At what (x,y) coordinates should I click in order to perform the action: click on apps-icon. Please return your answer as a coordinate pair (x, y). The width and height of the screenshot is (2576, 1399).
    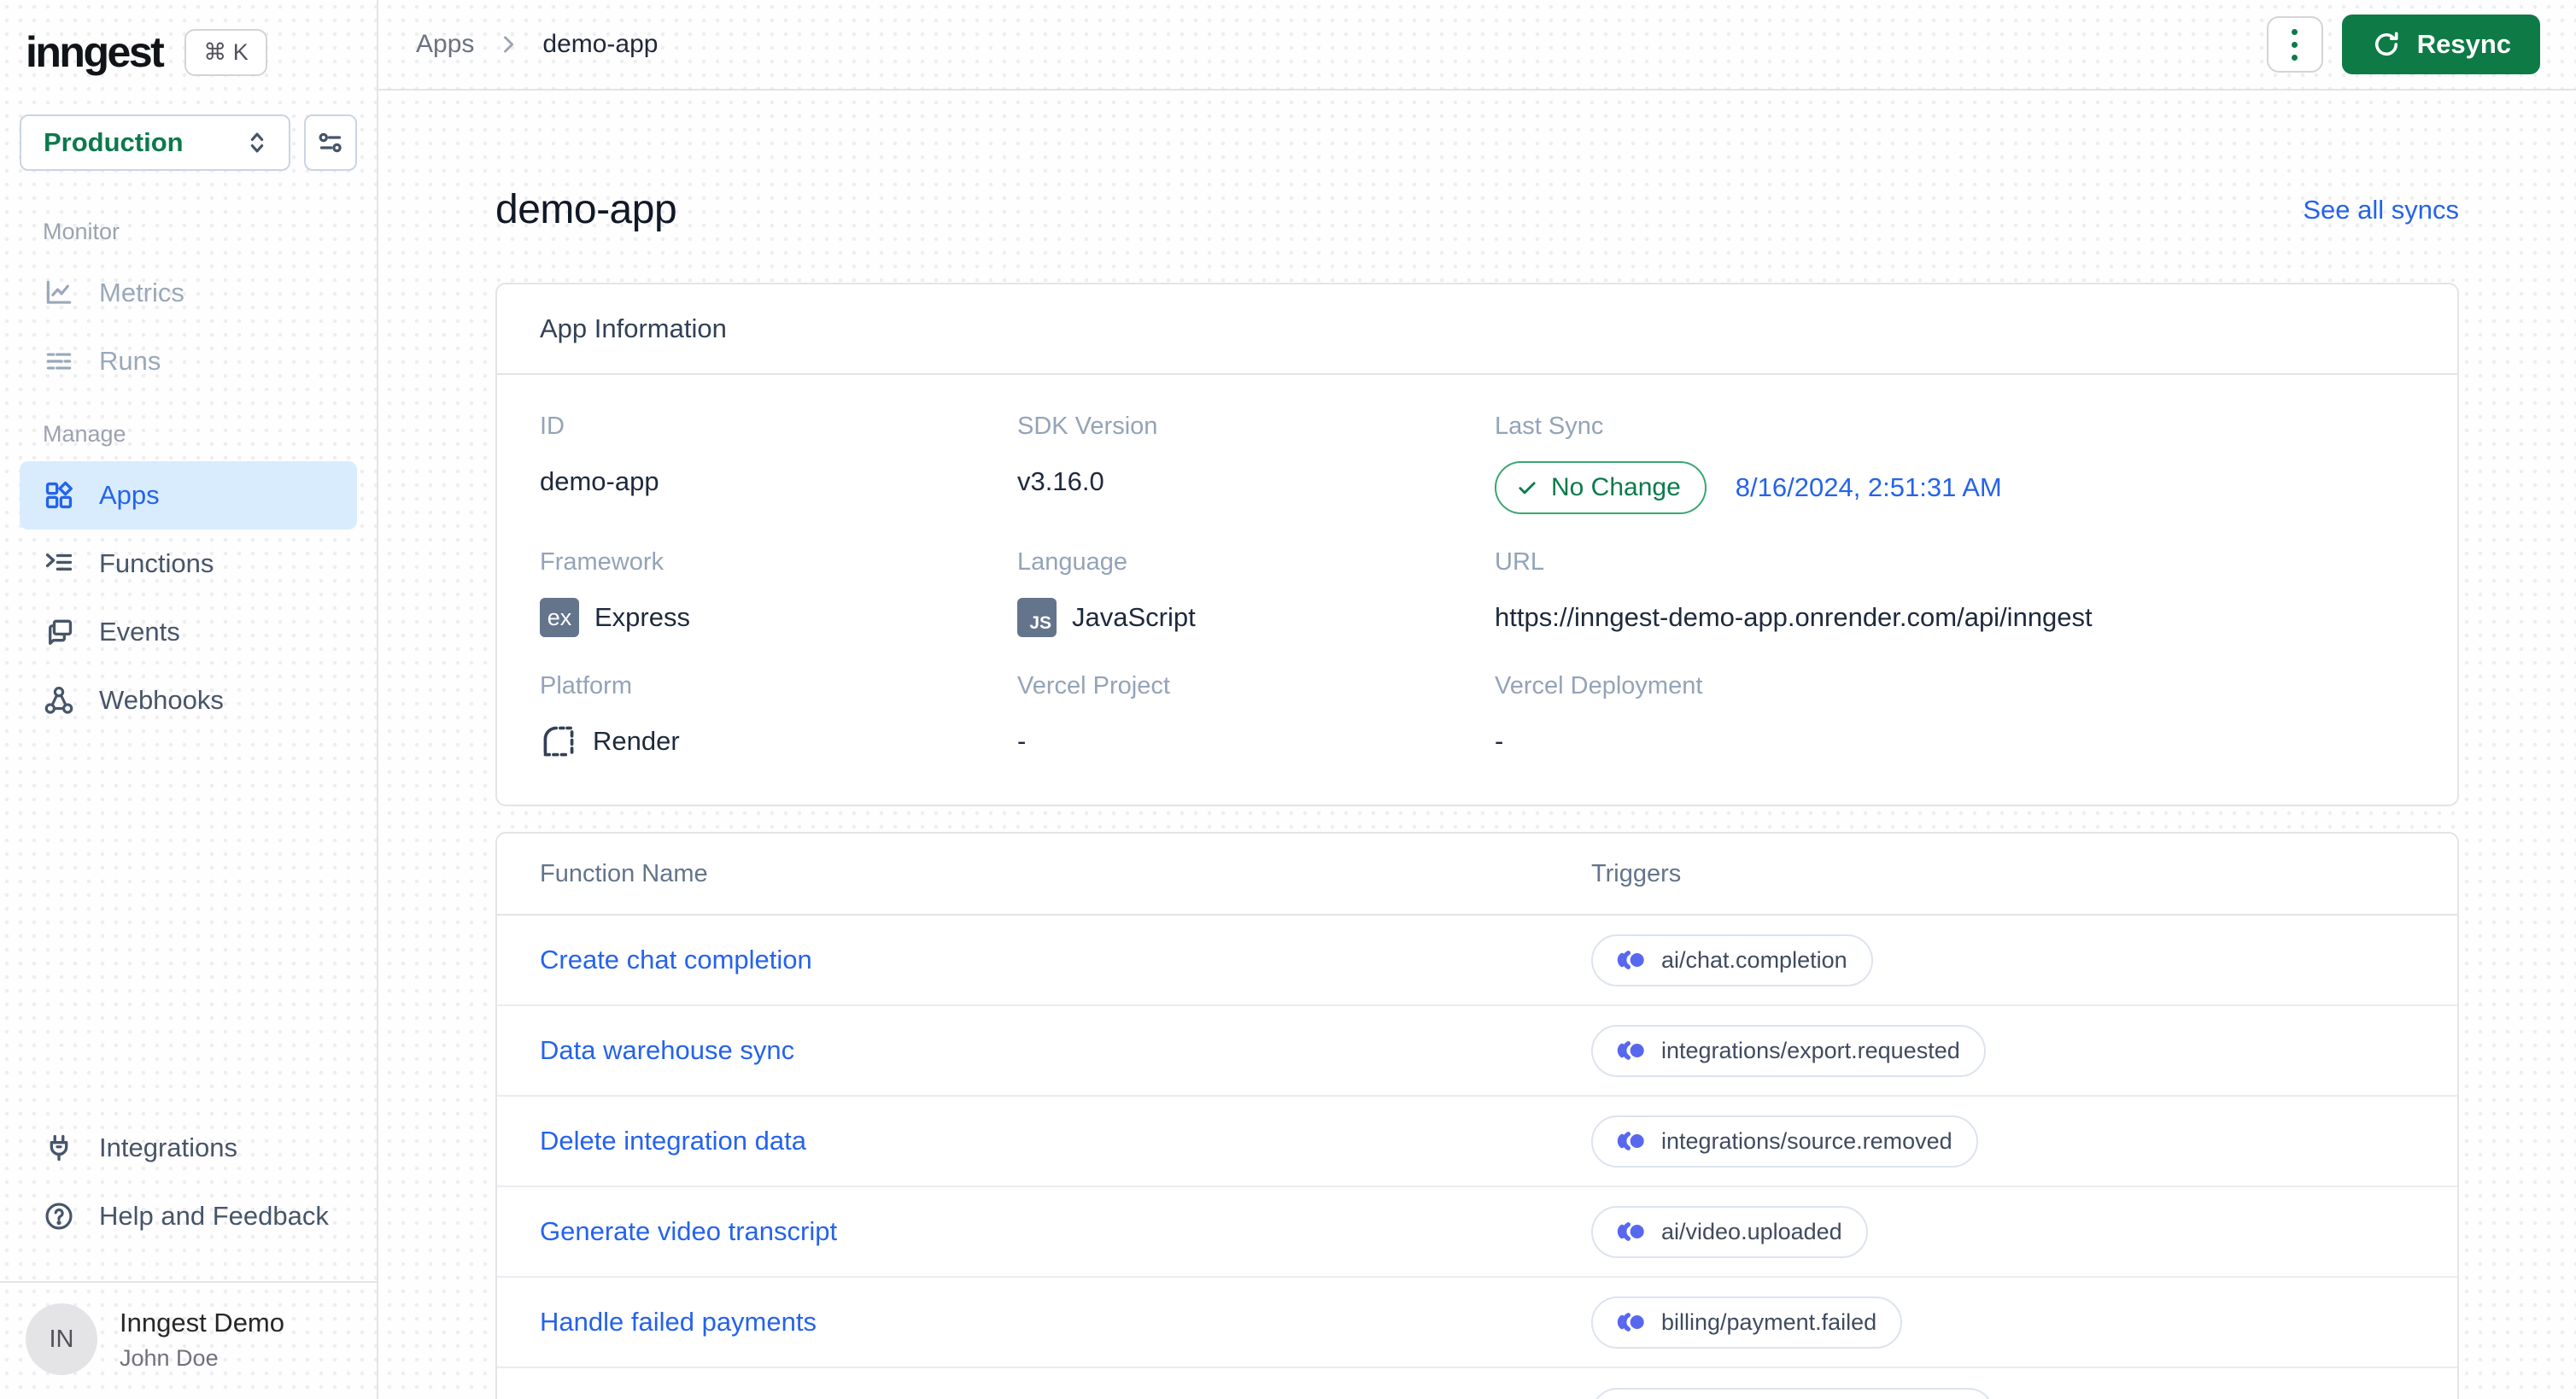
    Looking at the image, I should click on (59, 496).